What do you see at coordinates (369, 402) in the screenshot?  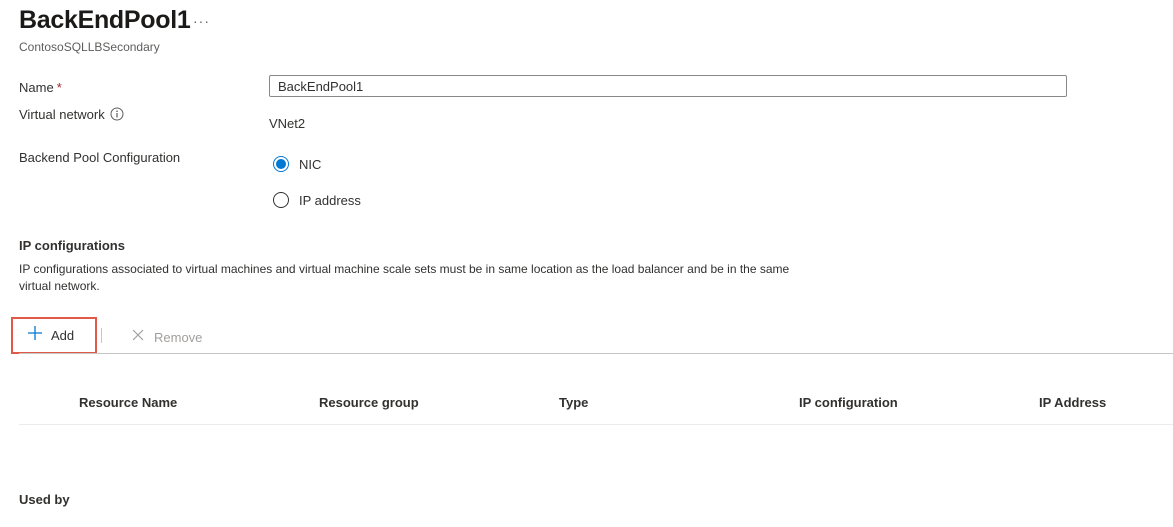 I see `column-header-resource-group: Resource group` at bounding box center [369, 402].